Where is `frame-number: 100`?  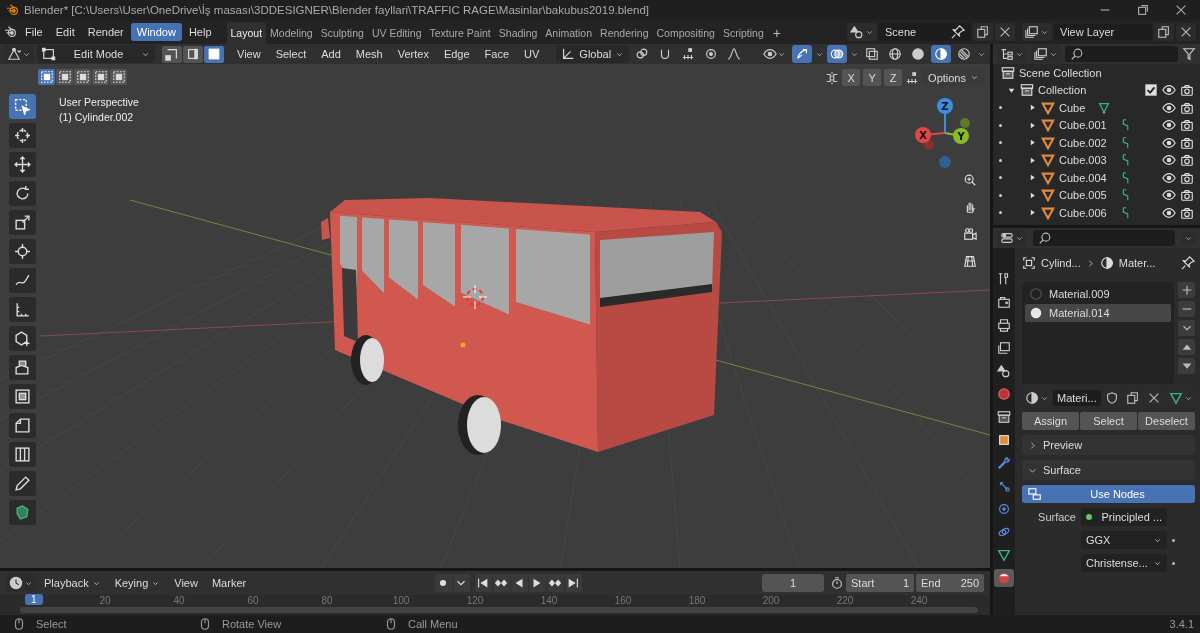
frame-number: 100 is located at coordinates (401, 601).